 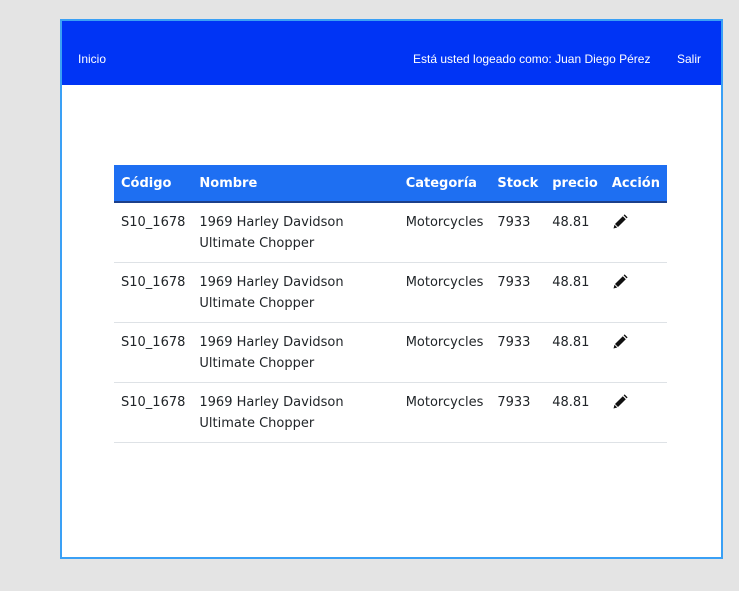 I want to click on header-accion: Acción, so click(x=635, y=184).